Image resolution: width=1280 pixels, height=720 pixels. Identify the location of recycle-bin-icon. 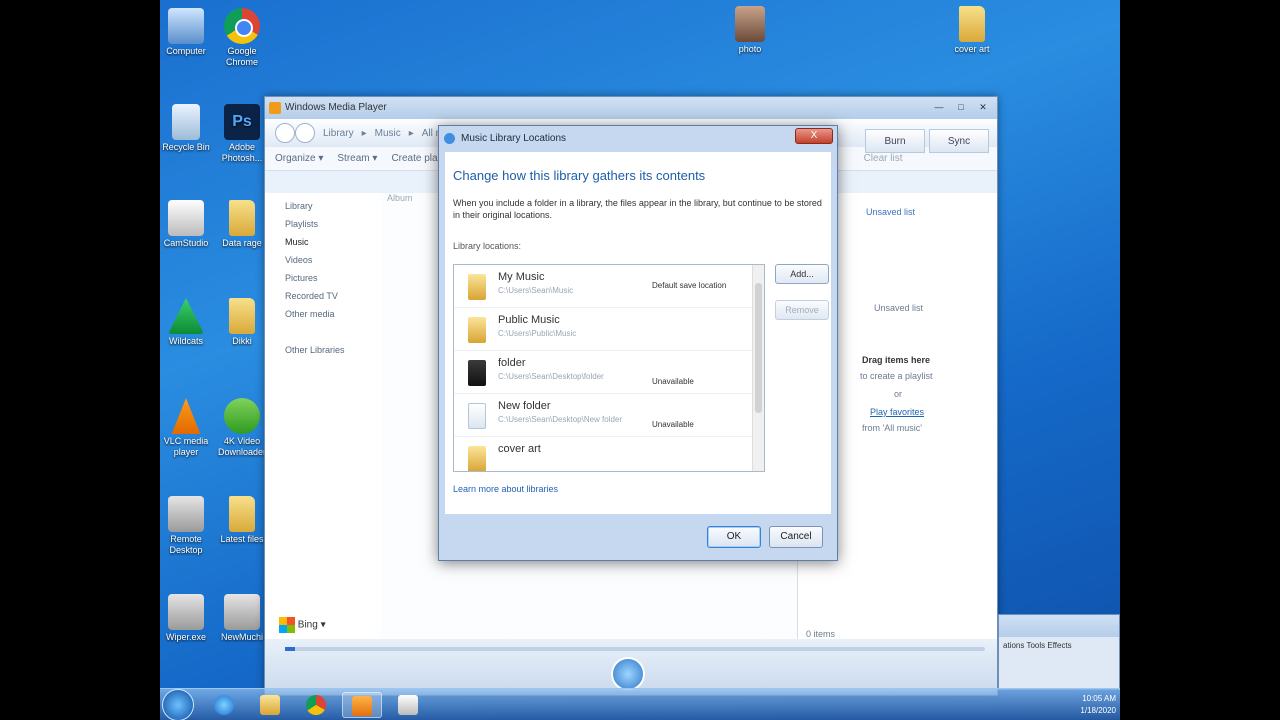
(186, 122).